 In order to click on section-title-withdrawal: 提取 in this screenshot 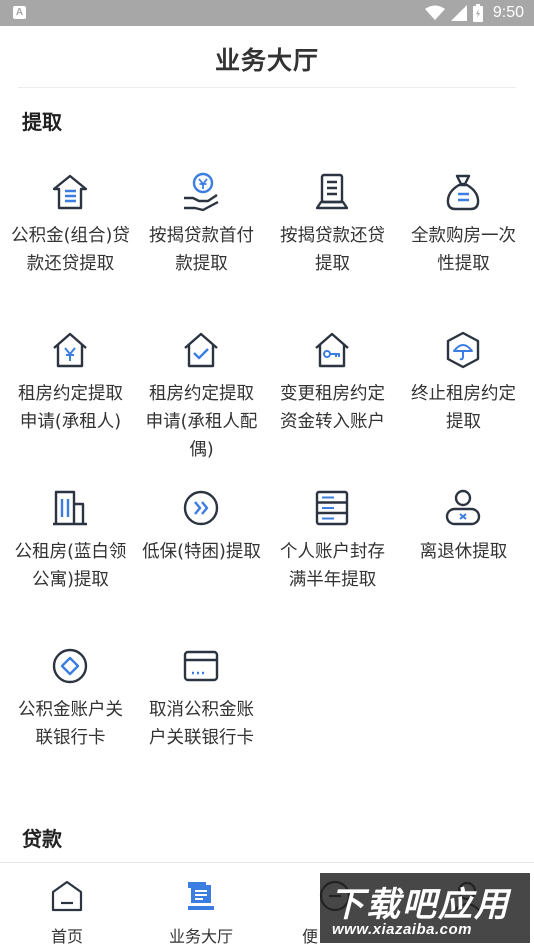, I will do `click(42, 122)`.